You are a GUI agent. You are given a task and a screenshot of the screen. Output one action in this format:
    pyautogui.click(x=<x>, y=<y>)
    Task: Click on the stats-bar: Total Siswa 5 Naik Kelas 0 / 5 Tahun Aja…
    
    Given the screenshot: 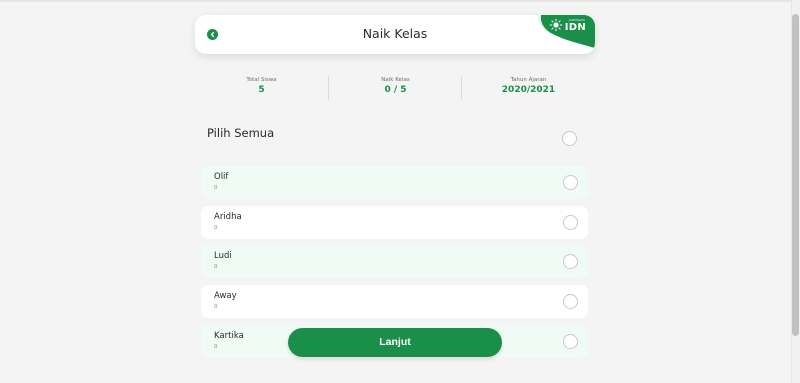 What is the action you would take?
    pyautogui.click(x=395, y=88)
    